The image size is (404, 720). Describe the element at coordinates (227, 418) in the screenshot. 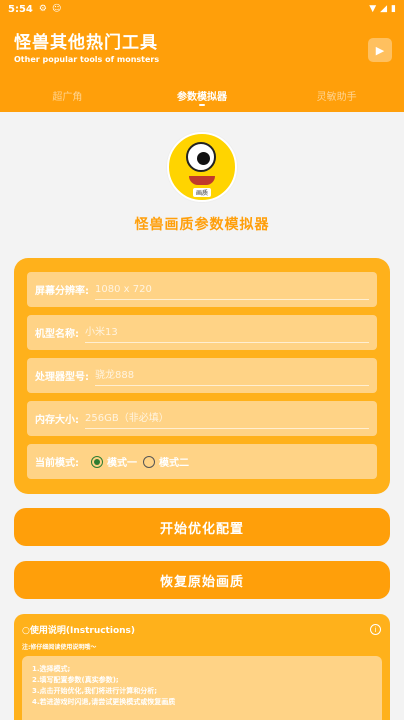

I see `memory-input` at that location.